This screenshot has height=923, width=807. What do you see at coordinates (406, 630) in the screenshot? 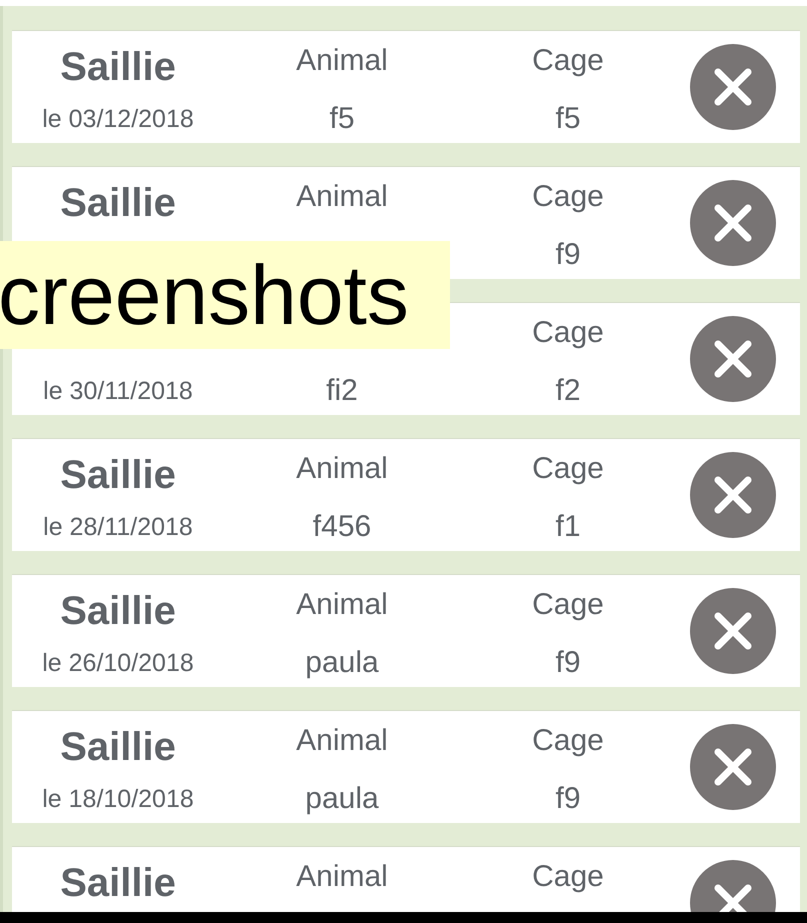
I see `record-card: Saillie le 26/10/2018 Animal paula Cage f9` at bounding box center [406, 630].